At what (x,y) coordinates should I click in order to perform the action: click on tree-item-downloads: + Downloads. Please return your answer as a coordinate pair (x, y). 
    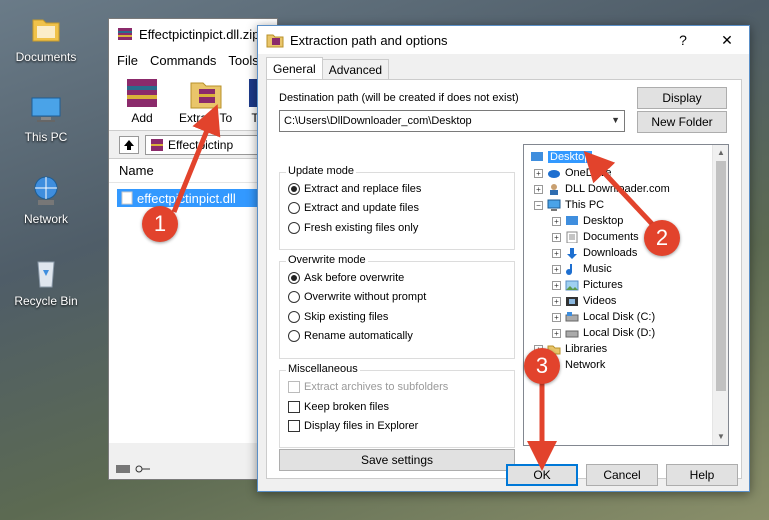
    Looking at the image, I should click on (594, 253).